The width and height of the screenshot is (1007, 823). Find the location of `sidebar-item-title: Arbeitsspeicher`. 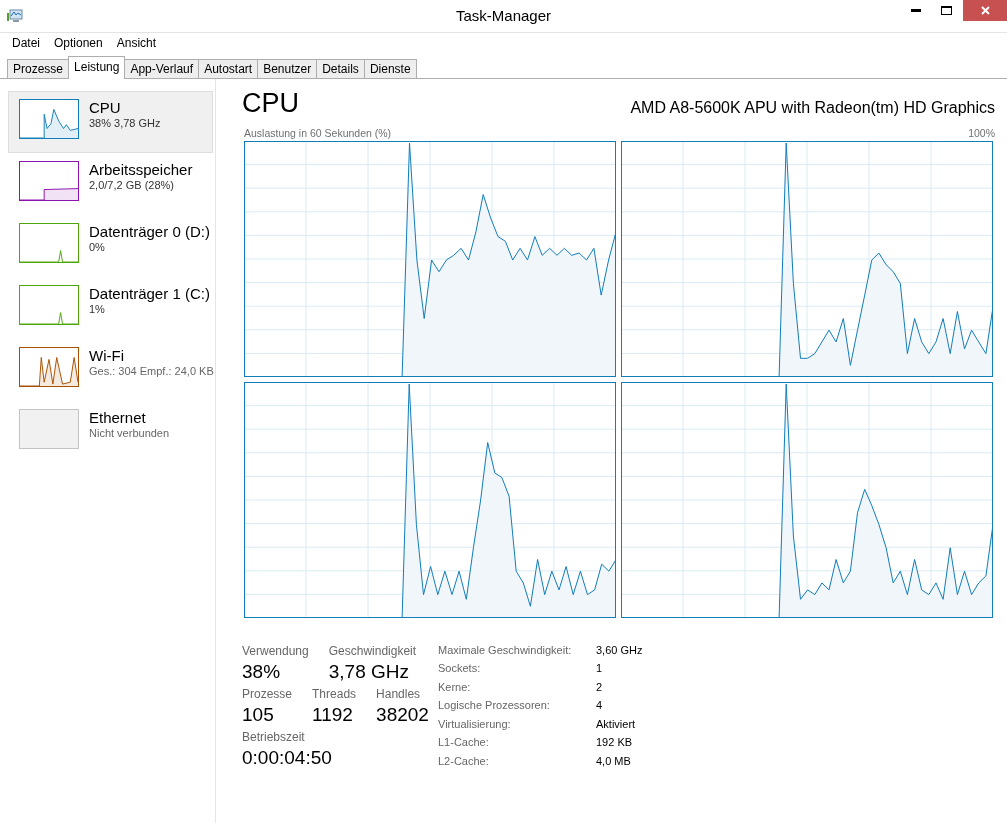

sidebar-item-title: Arbeitsspeicher is located at coordinates (141, 170).